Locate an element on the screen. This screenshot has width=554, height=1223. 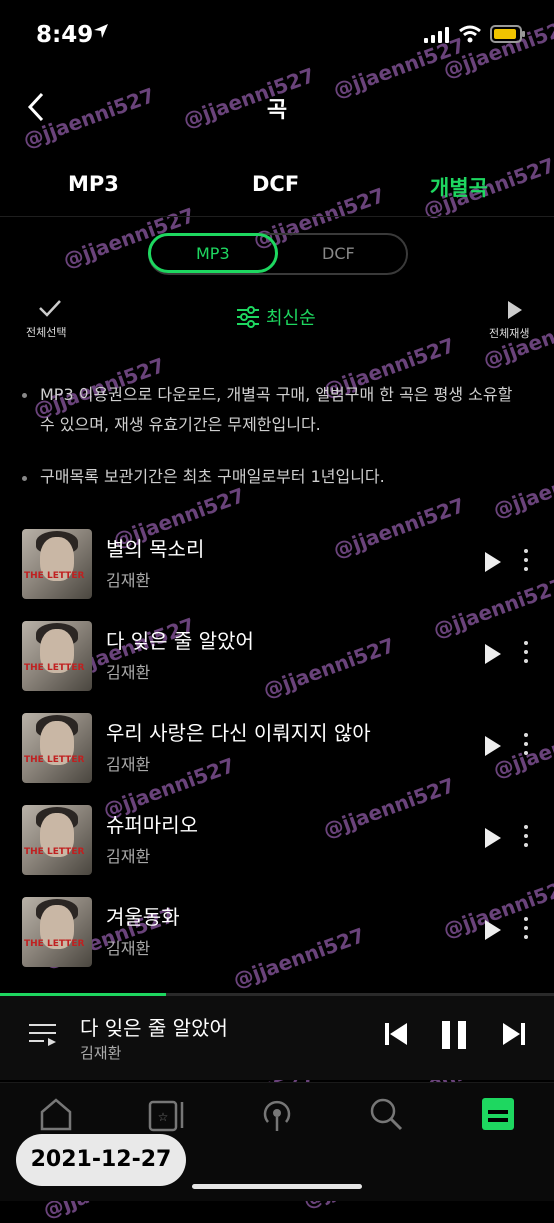
song-title: 우리 사랑은 다신 이뤄지지 않아 is located at coordinates (238, 731).